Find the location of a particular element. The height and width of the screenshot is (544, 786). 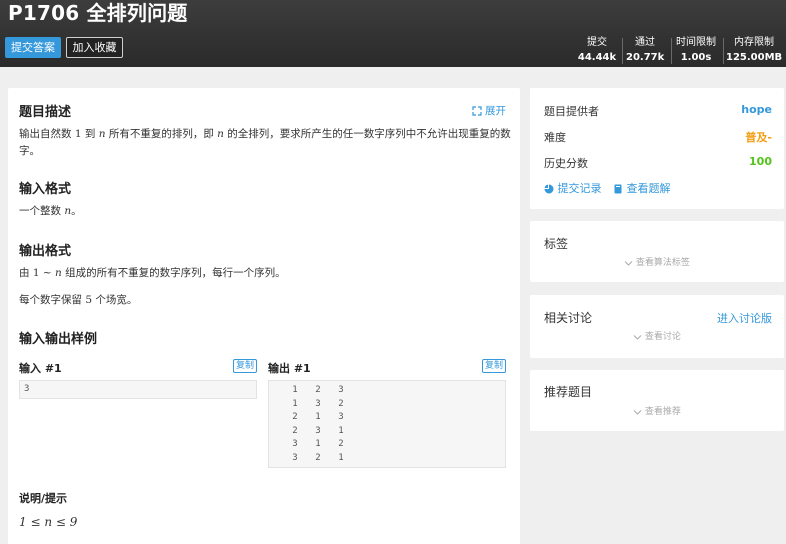

score-value: 100 is located at coordinates (760, 161).